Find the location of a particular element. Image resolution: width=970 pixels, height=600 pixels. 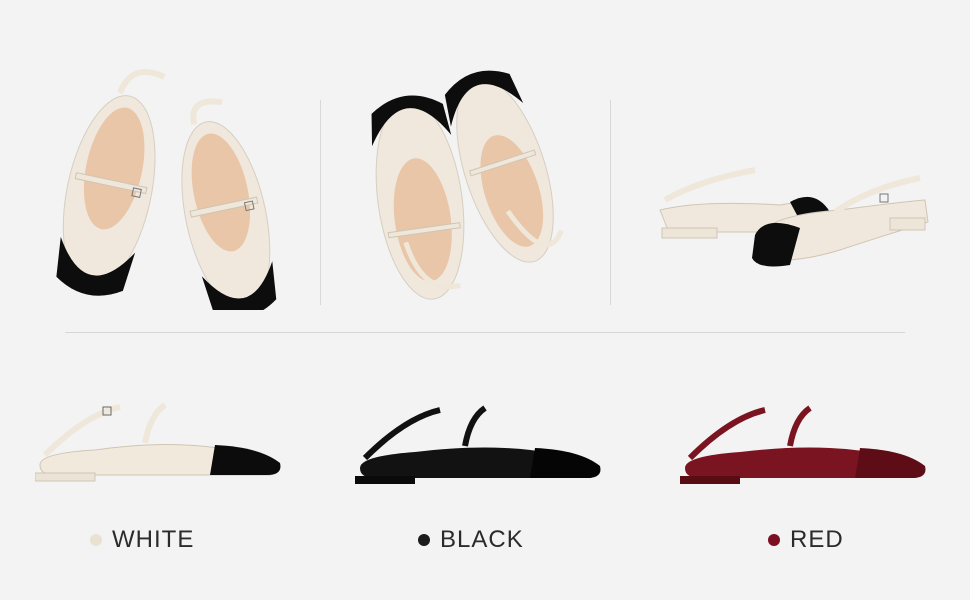

color-label-white: WHITE is located at coordinates (153, 539).